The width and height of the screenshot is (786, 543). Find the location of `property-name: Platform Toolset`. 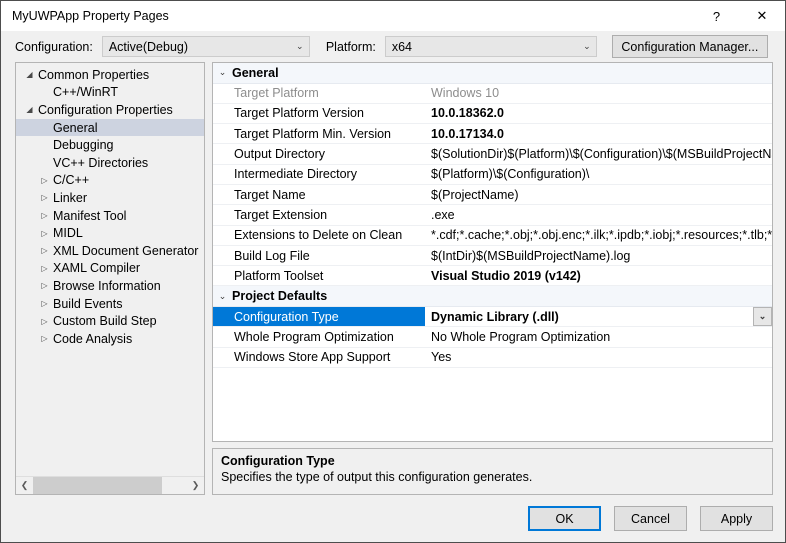

property-name: Platform Toolset is located at coordinates (279, 275).